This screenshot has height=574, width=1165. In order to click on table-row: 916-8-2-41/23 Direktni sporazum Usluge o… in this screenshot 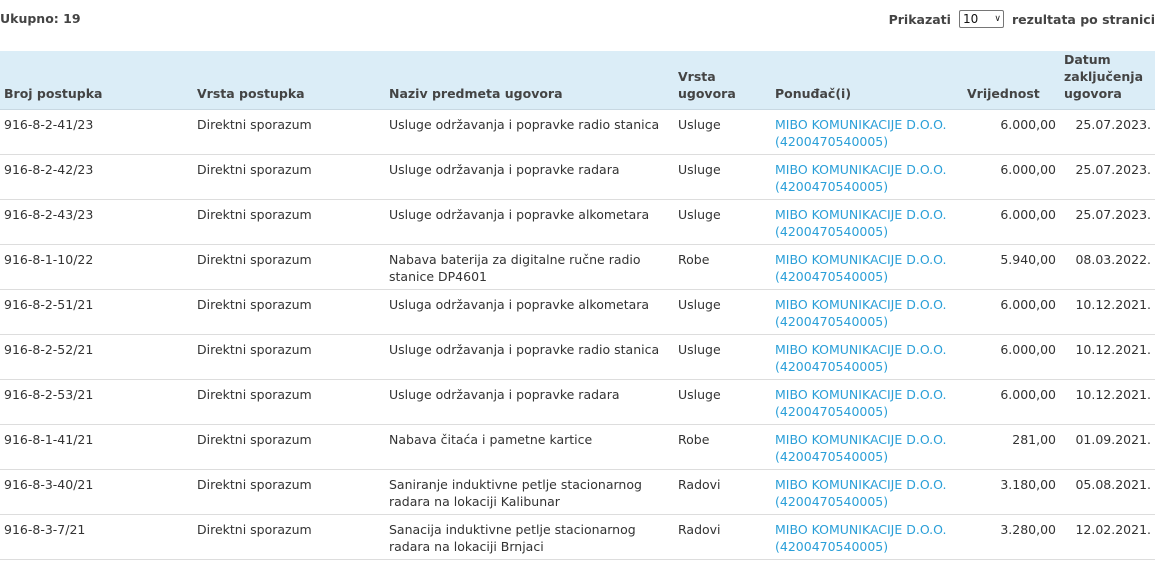, I will do `click(577, 132)`.